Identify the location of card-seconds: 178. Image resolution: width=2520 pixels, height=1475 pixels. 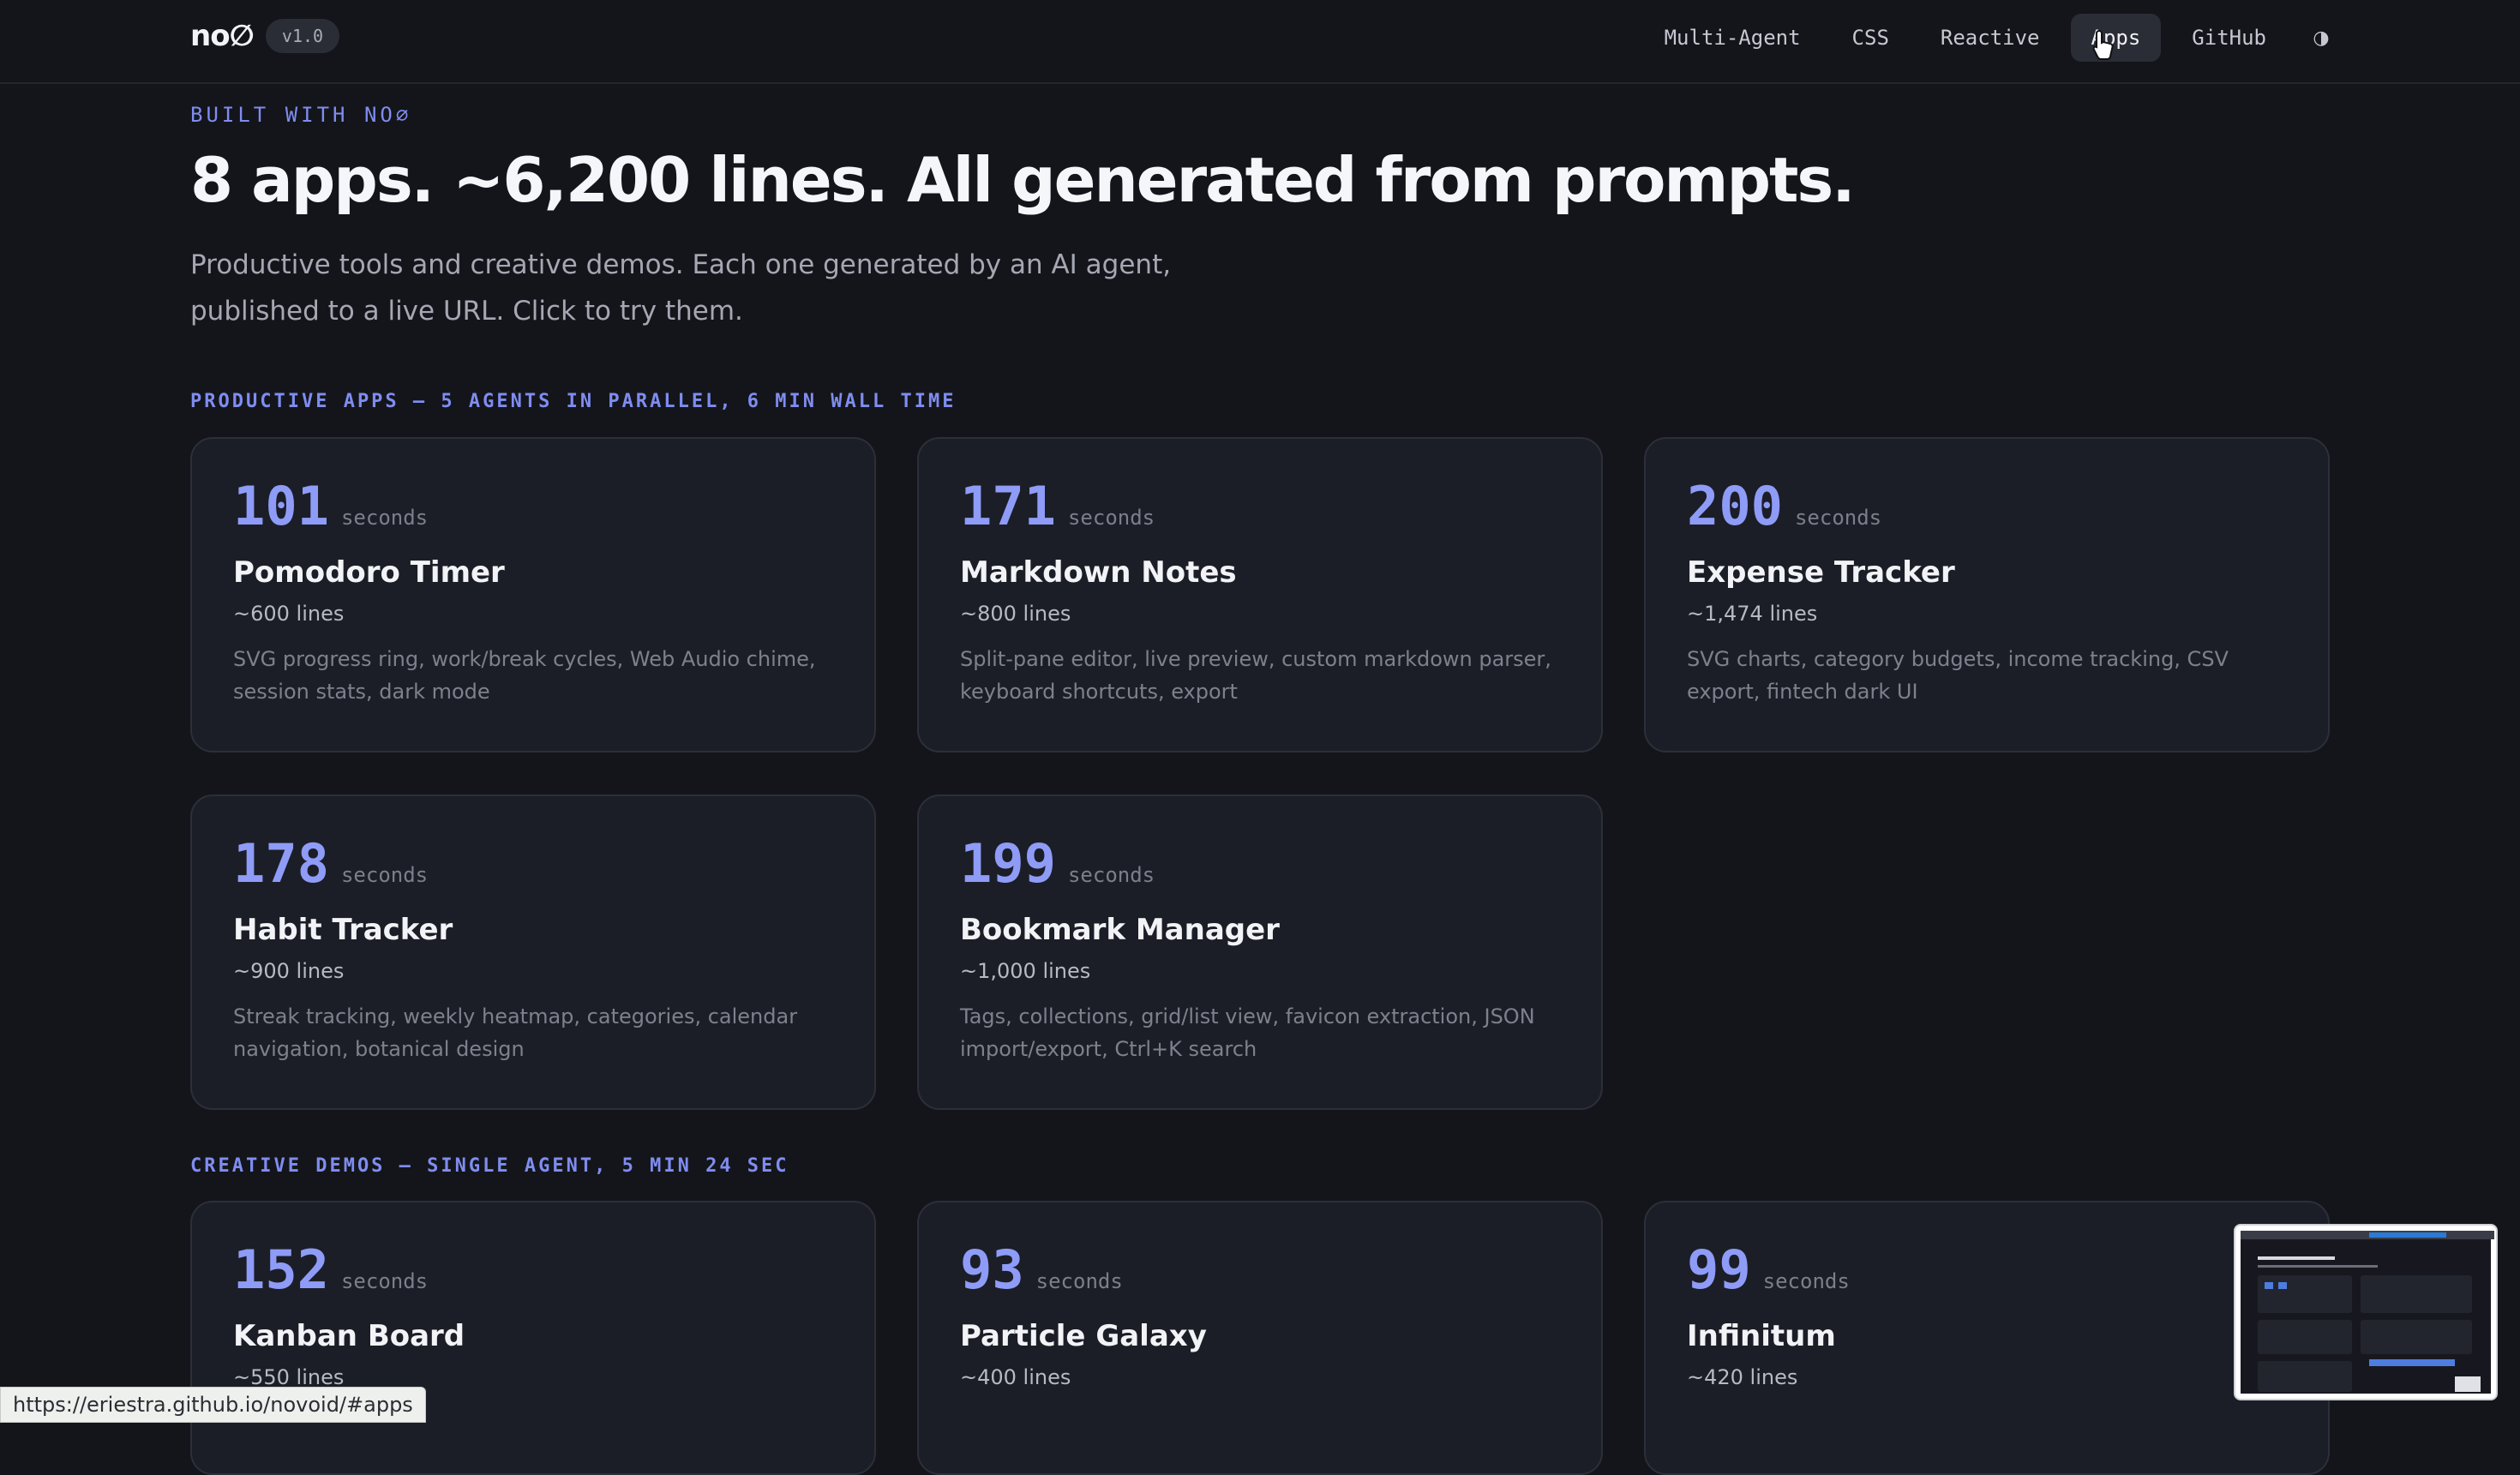
(281, 864).